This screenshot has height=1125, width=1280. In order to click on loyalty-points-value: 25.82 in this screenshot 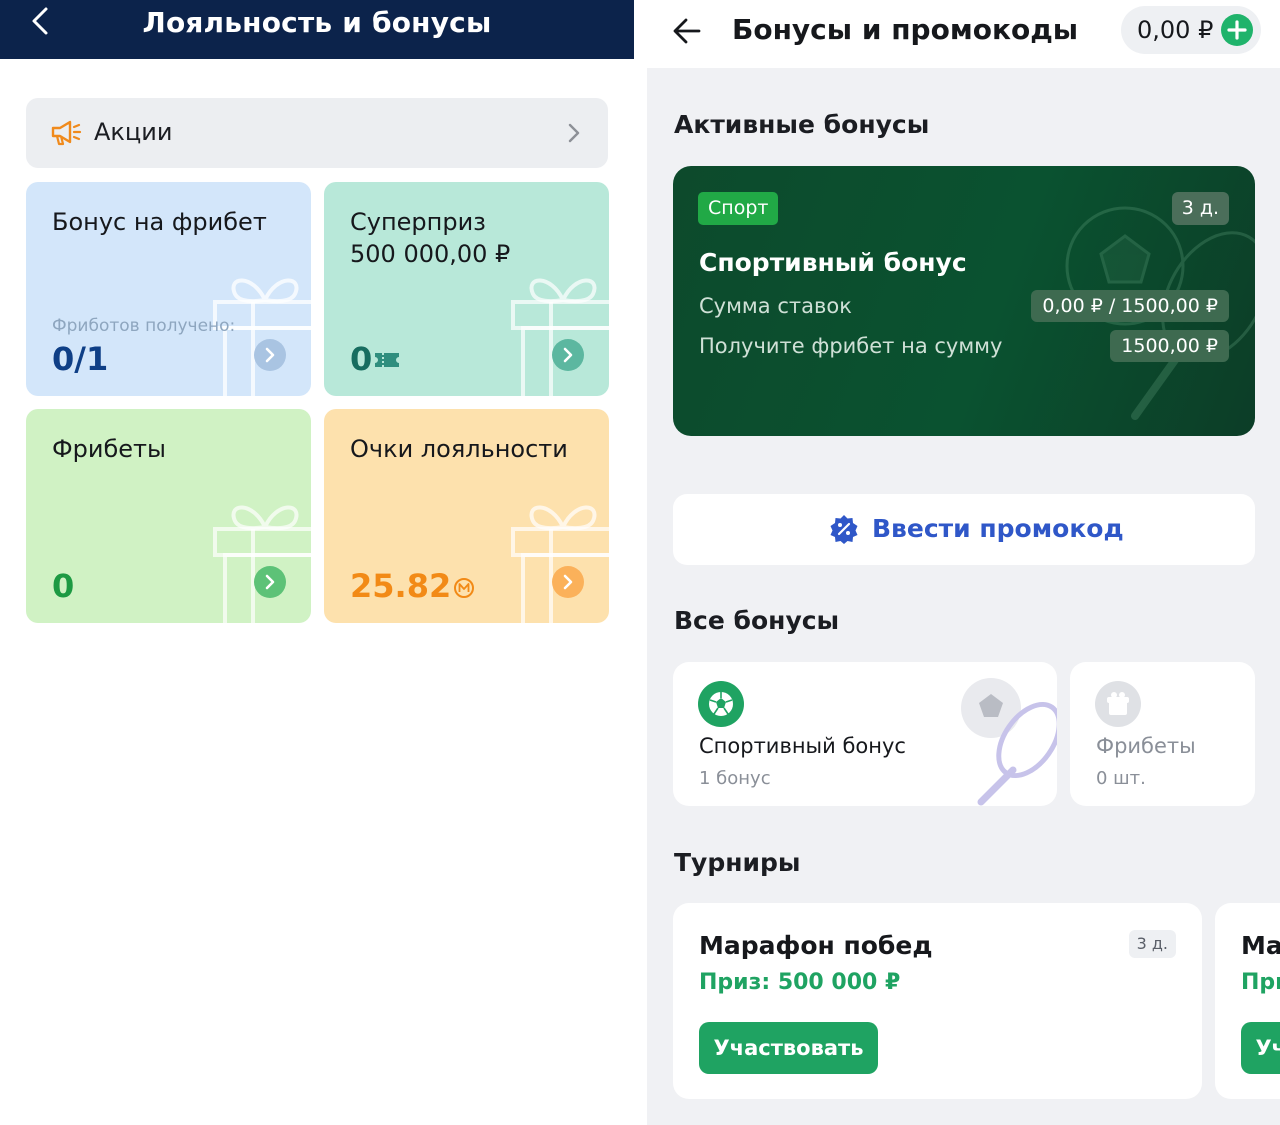, I will do `click(401, 586)`.